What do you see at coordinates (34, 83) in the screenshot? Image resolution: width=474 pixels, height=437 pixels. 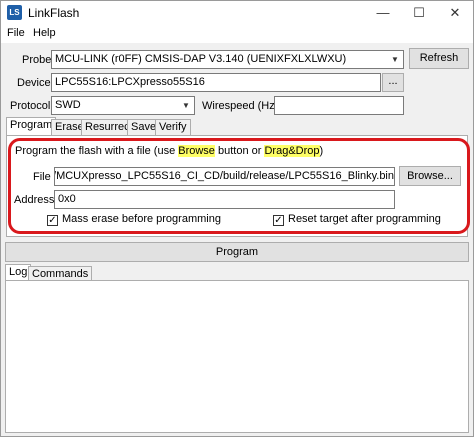 I see `device-label: Device` at bounding box center [34, 83].